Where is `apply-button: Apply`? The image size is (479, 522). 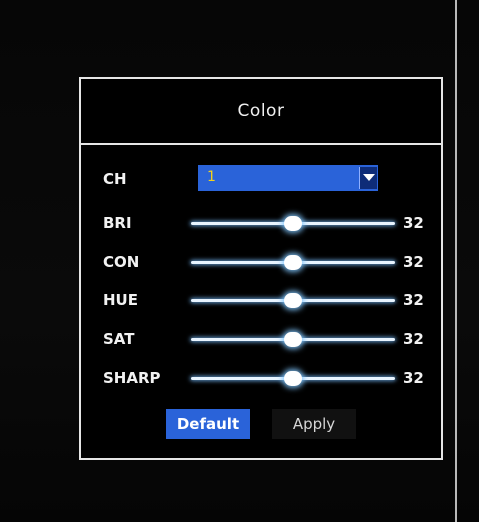
apply-button: Apply is located at coordinates (314, 424).